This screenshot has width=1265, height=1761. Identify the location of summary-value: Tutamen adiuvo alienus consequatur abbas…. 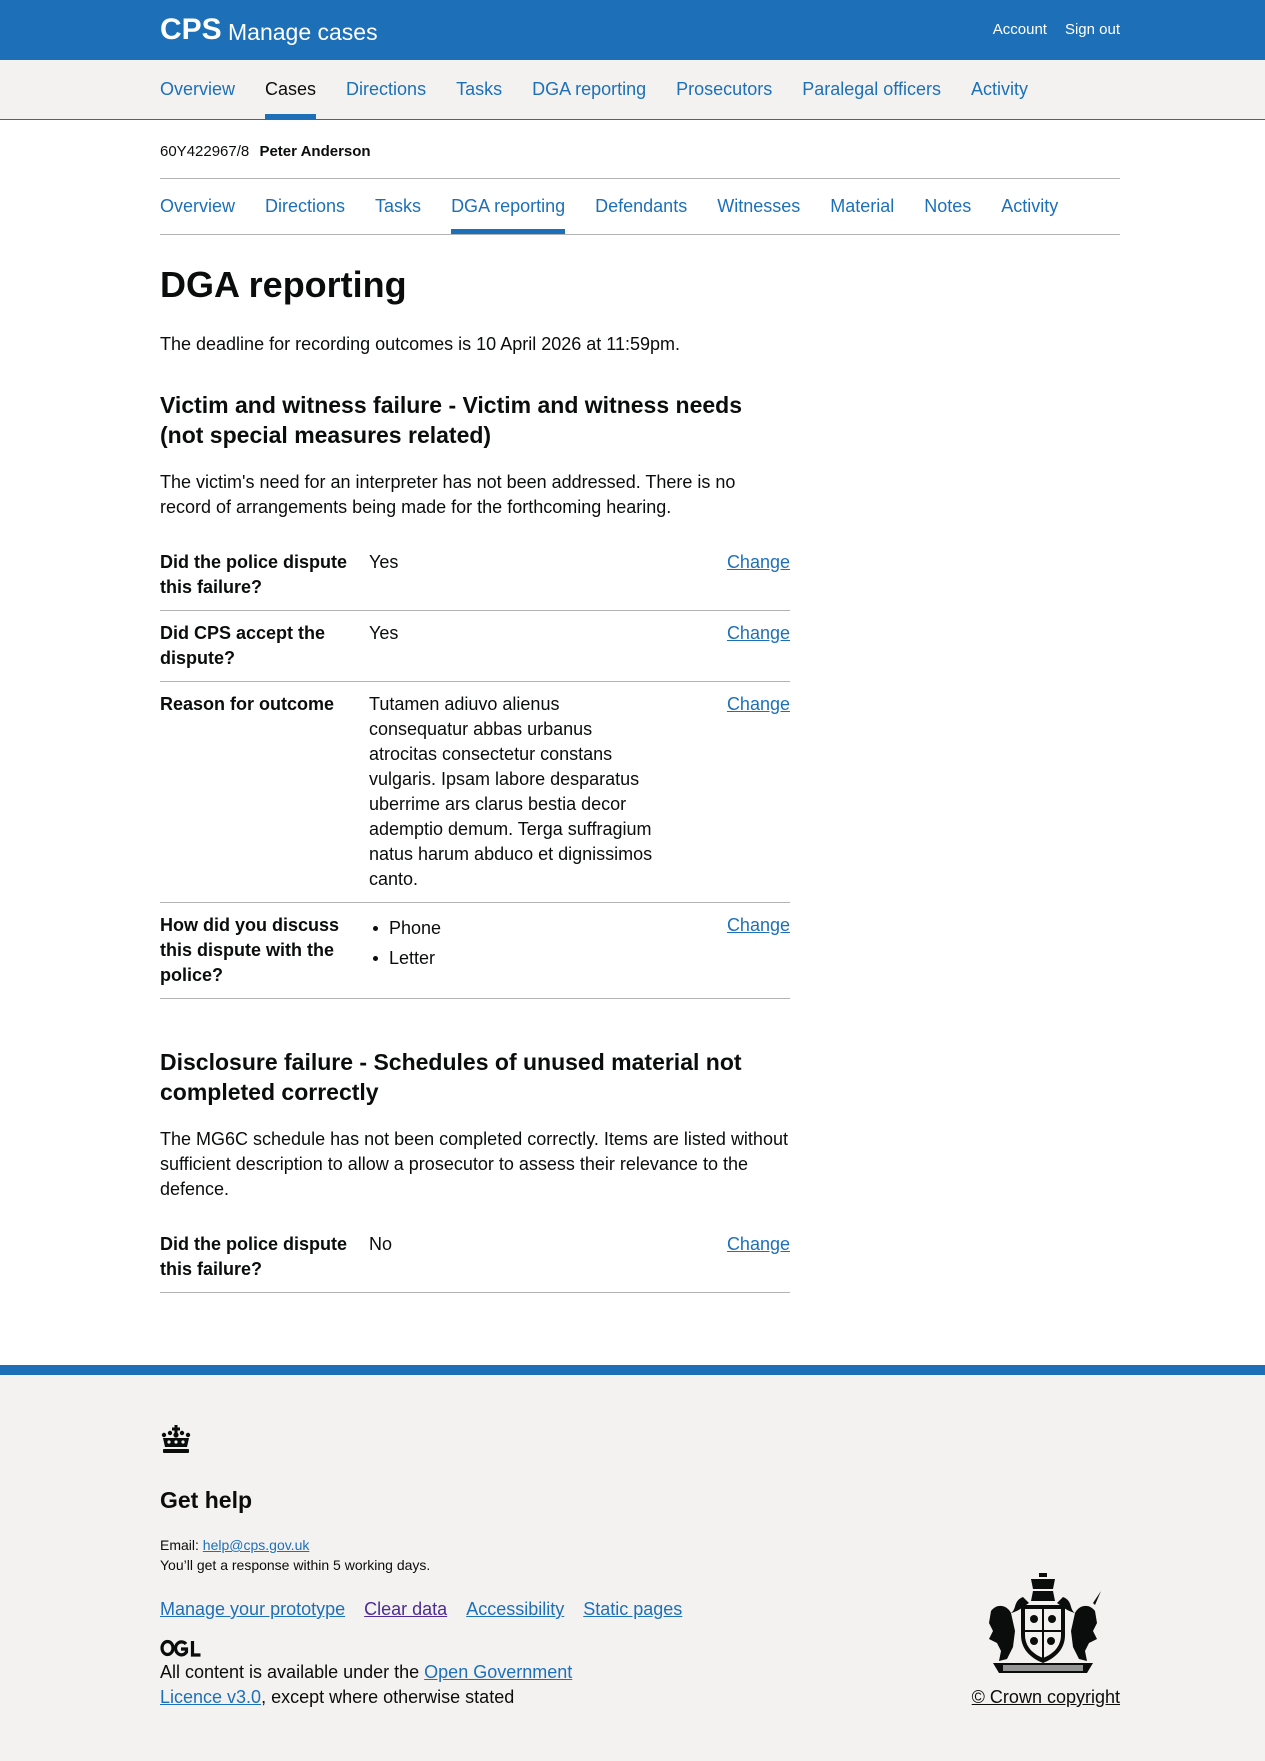
(511, 791).